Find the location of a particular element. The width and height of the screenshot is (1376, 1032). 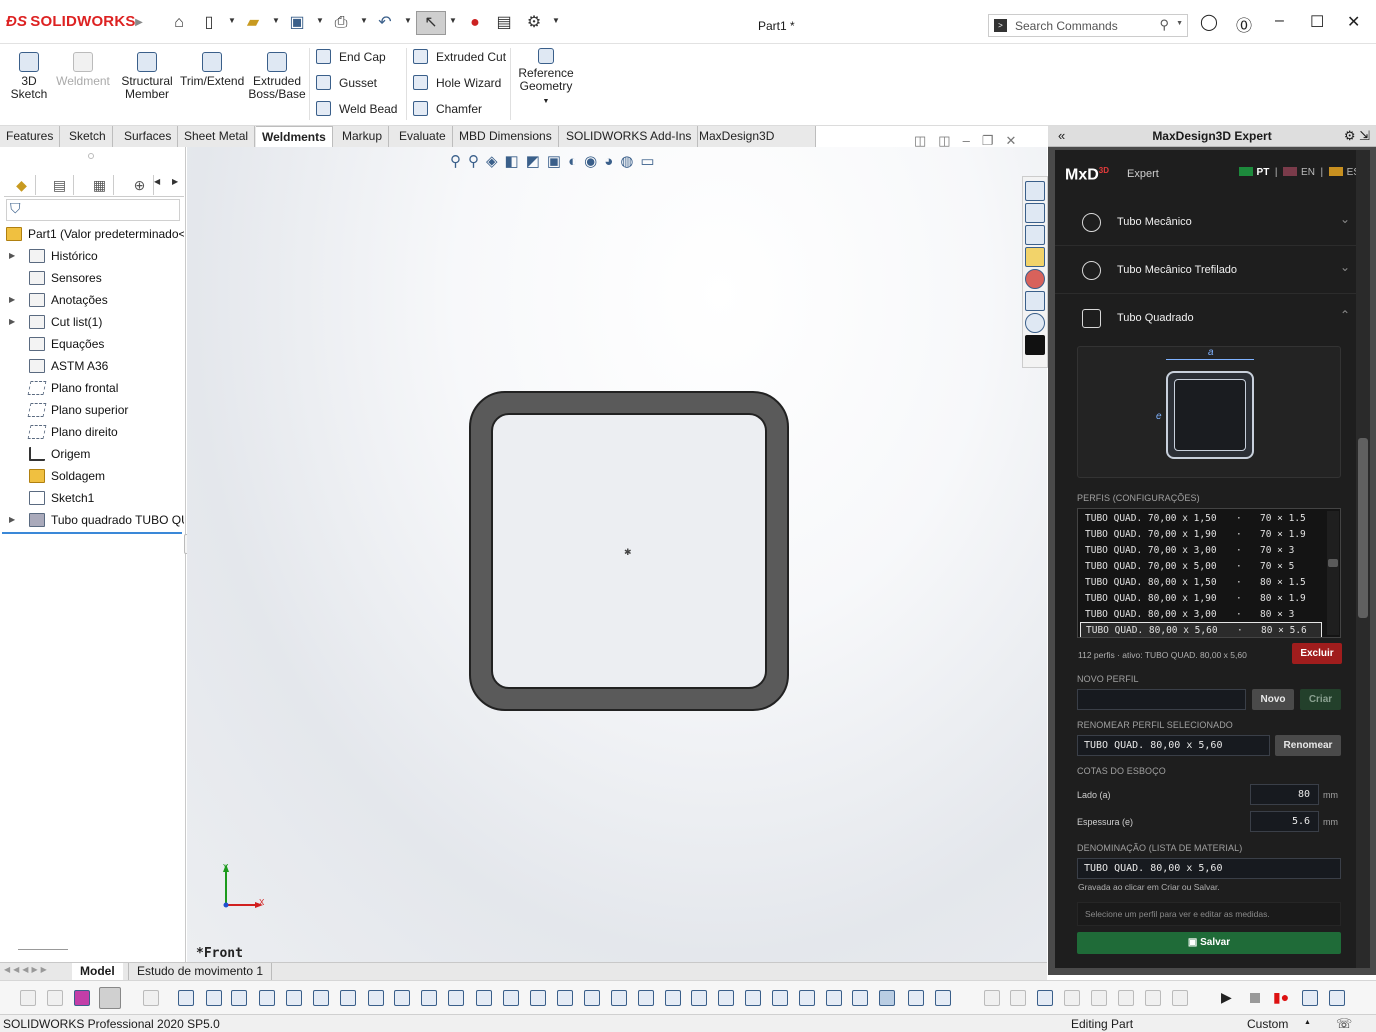

previous-view-icon: ◈ is located at coordinates (495, 161).